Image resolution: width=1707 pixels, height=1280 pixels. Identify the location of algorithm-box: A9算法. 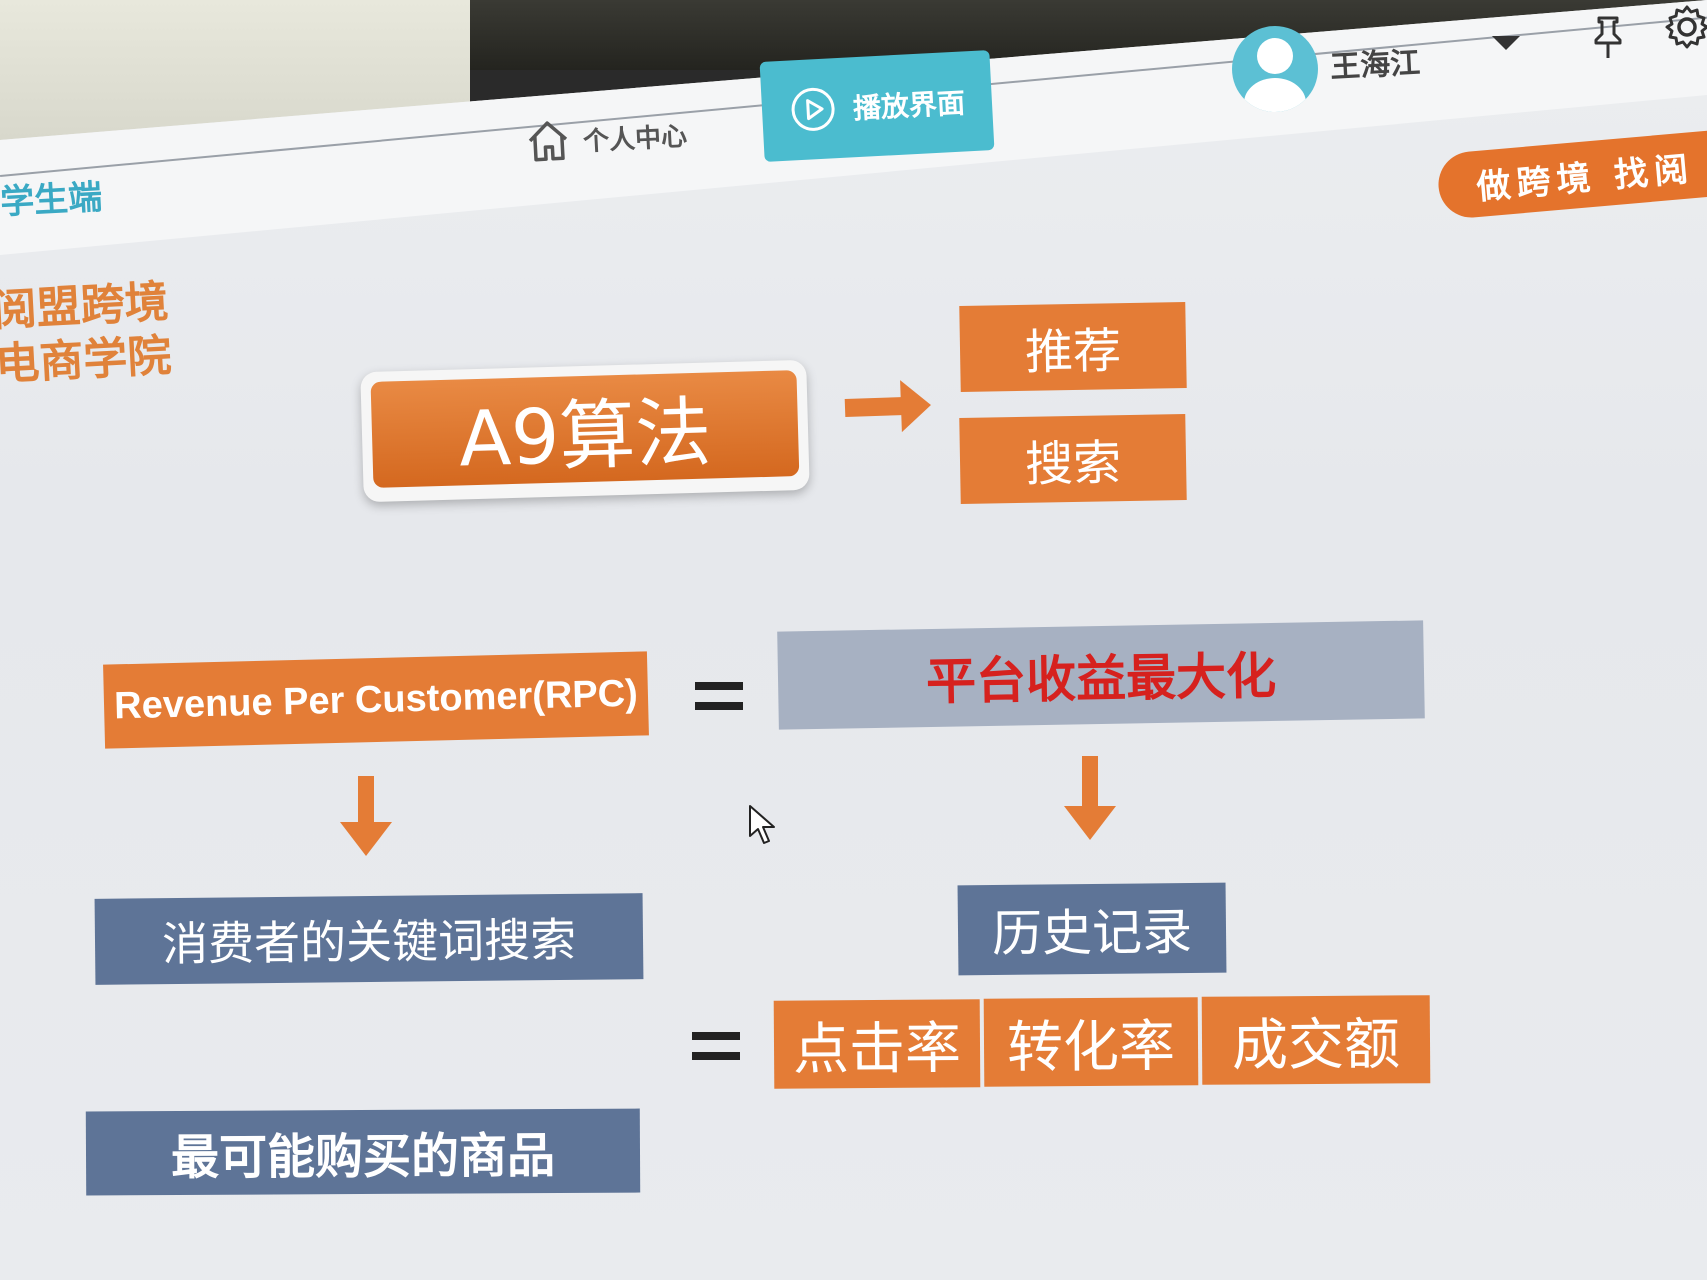
(585, 431).